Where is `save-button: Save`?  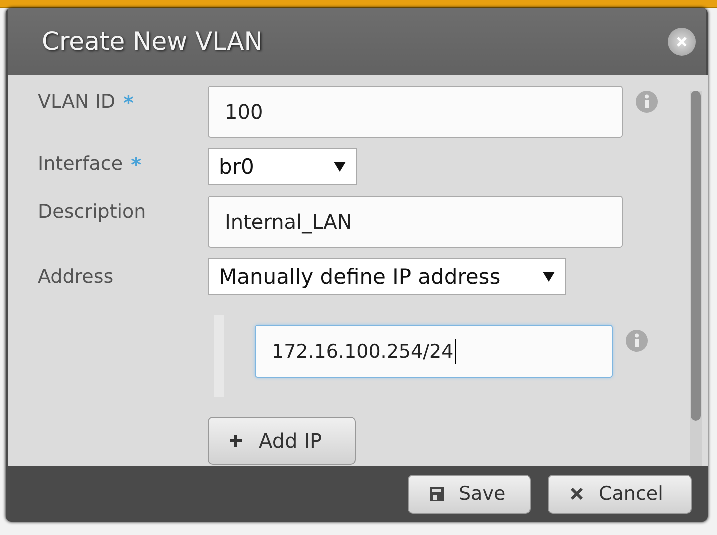
save-button: Save is located at coordinates (469, 494).